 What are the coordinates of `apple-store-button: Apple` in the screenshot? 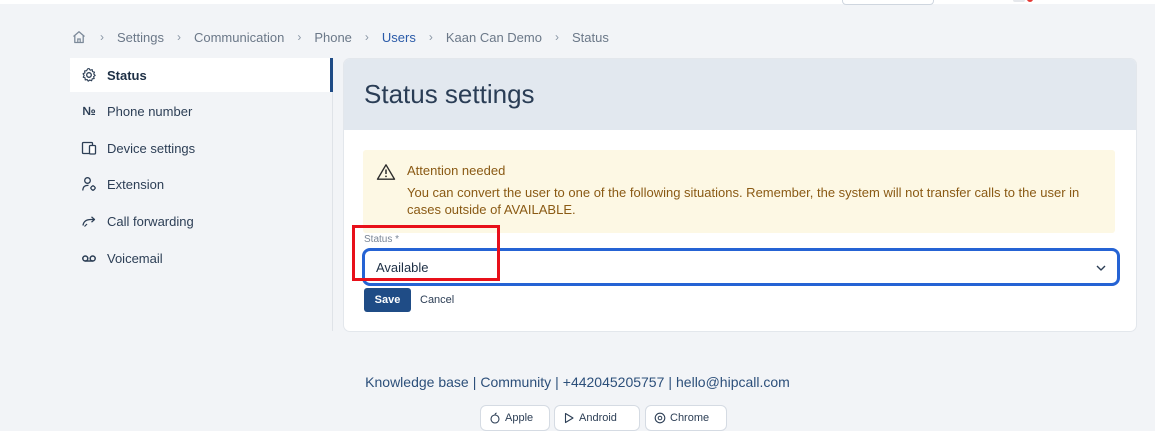 It's located at (515, 418).